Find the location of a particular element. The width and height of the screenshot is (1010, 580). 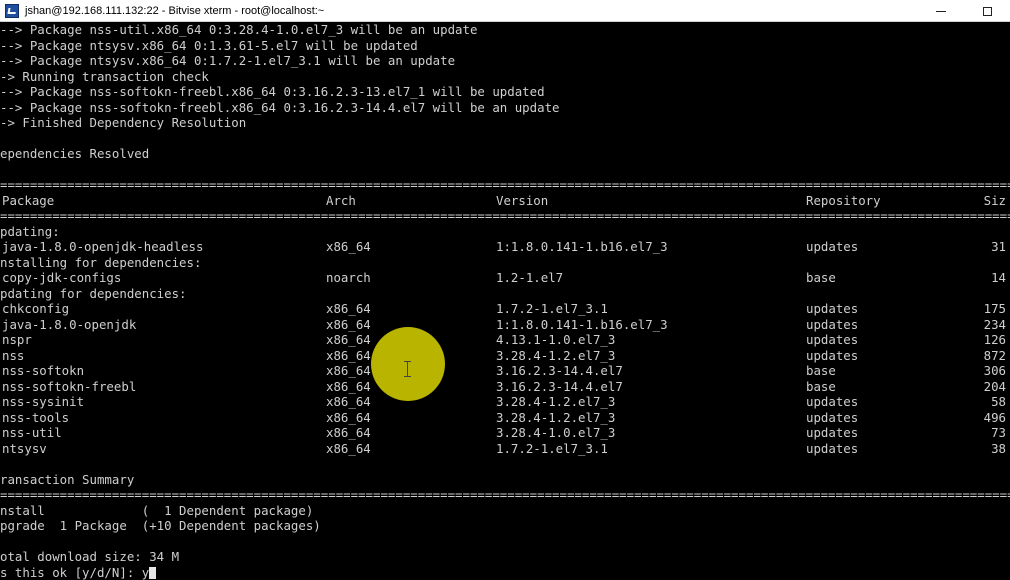

cell-size: 73 is located at coordinates (998, 432).